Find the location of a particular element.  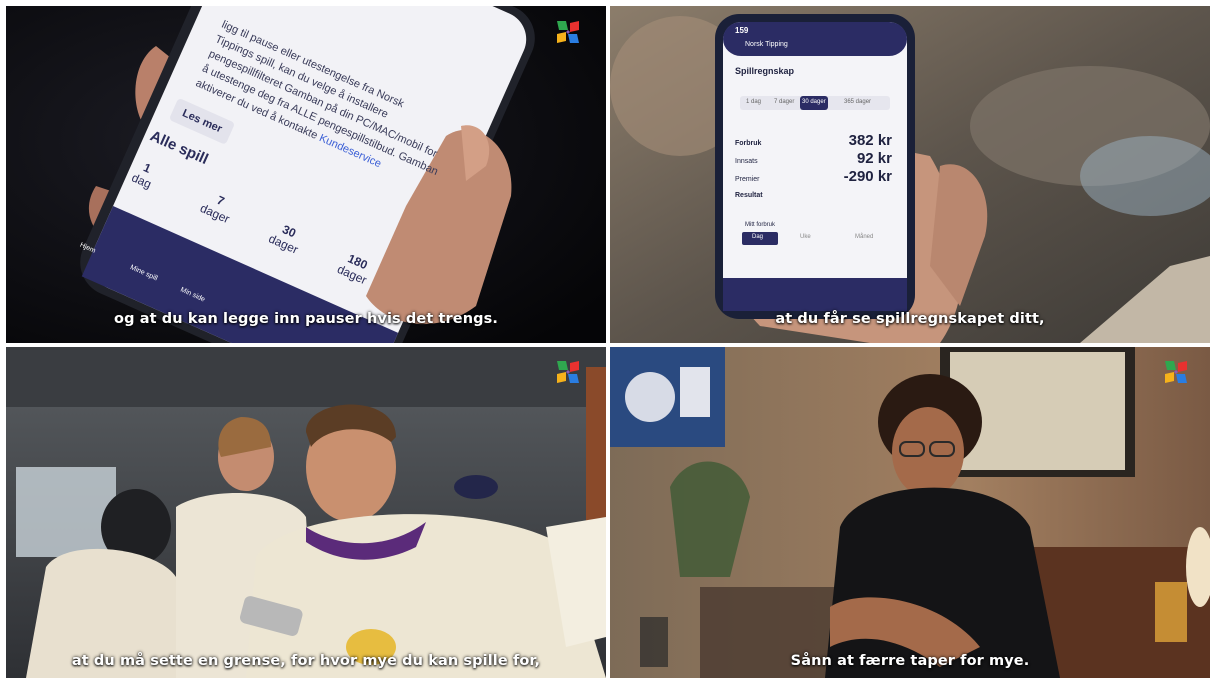

row-value: -290 kr is located at coordinates (867, 176).